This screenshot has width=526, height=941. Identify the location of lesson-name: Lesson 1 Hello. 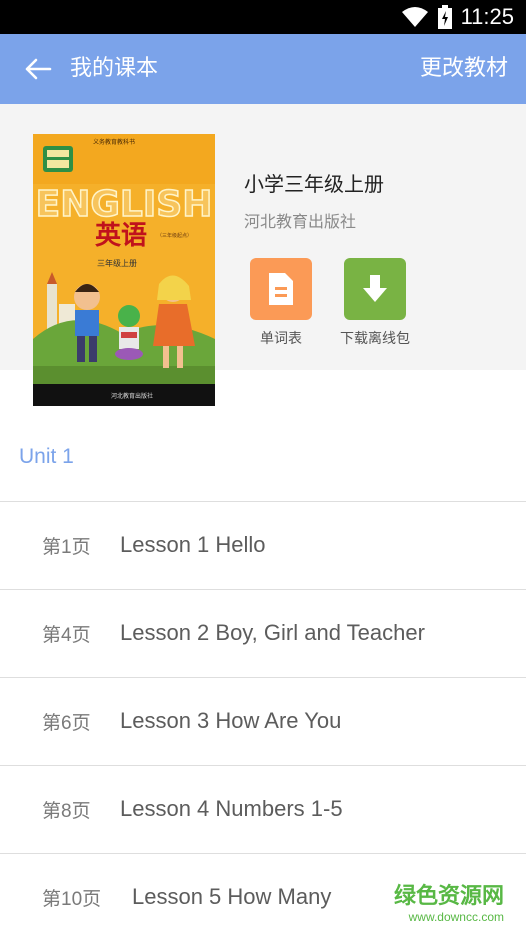
(193, 544).